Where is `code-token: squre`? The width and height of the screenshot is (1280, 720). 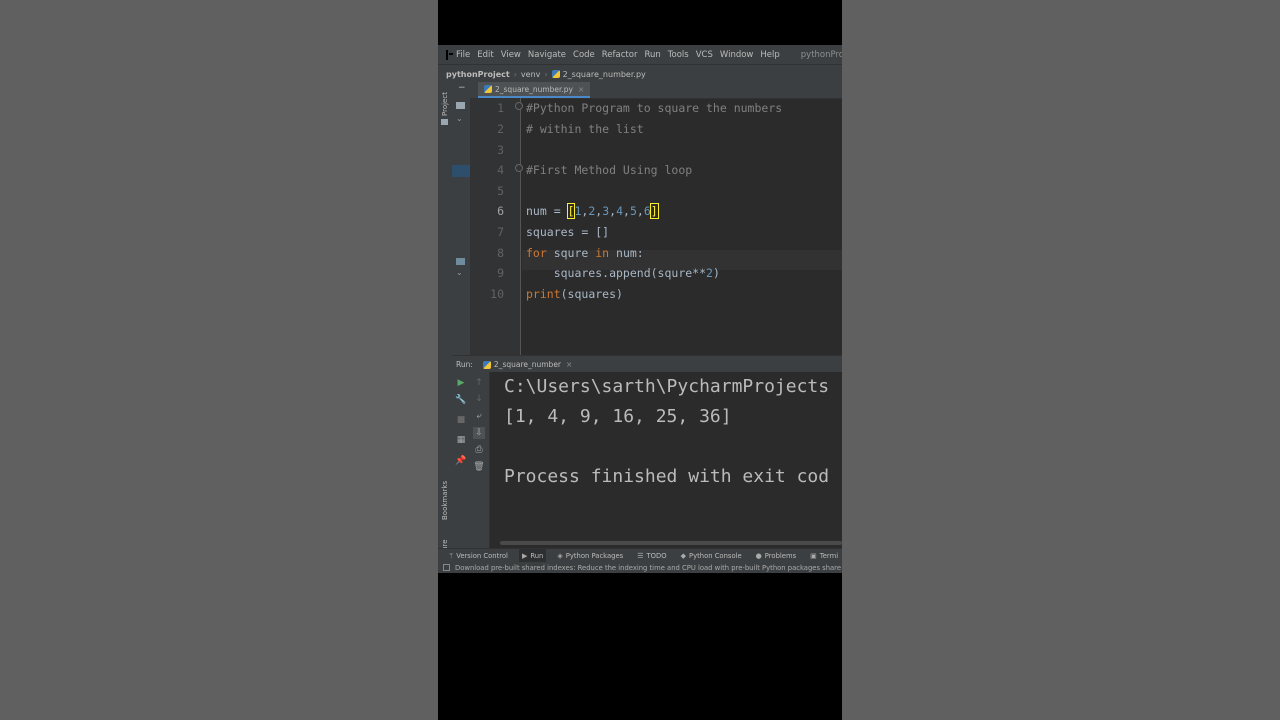 code-token: squre is located at coordinates (571, 253).